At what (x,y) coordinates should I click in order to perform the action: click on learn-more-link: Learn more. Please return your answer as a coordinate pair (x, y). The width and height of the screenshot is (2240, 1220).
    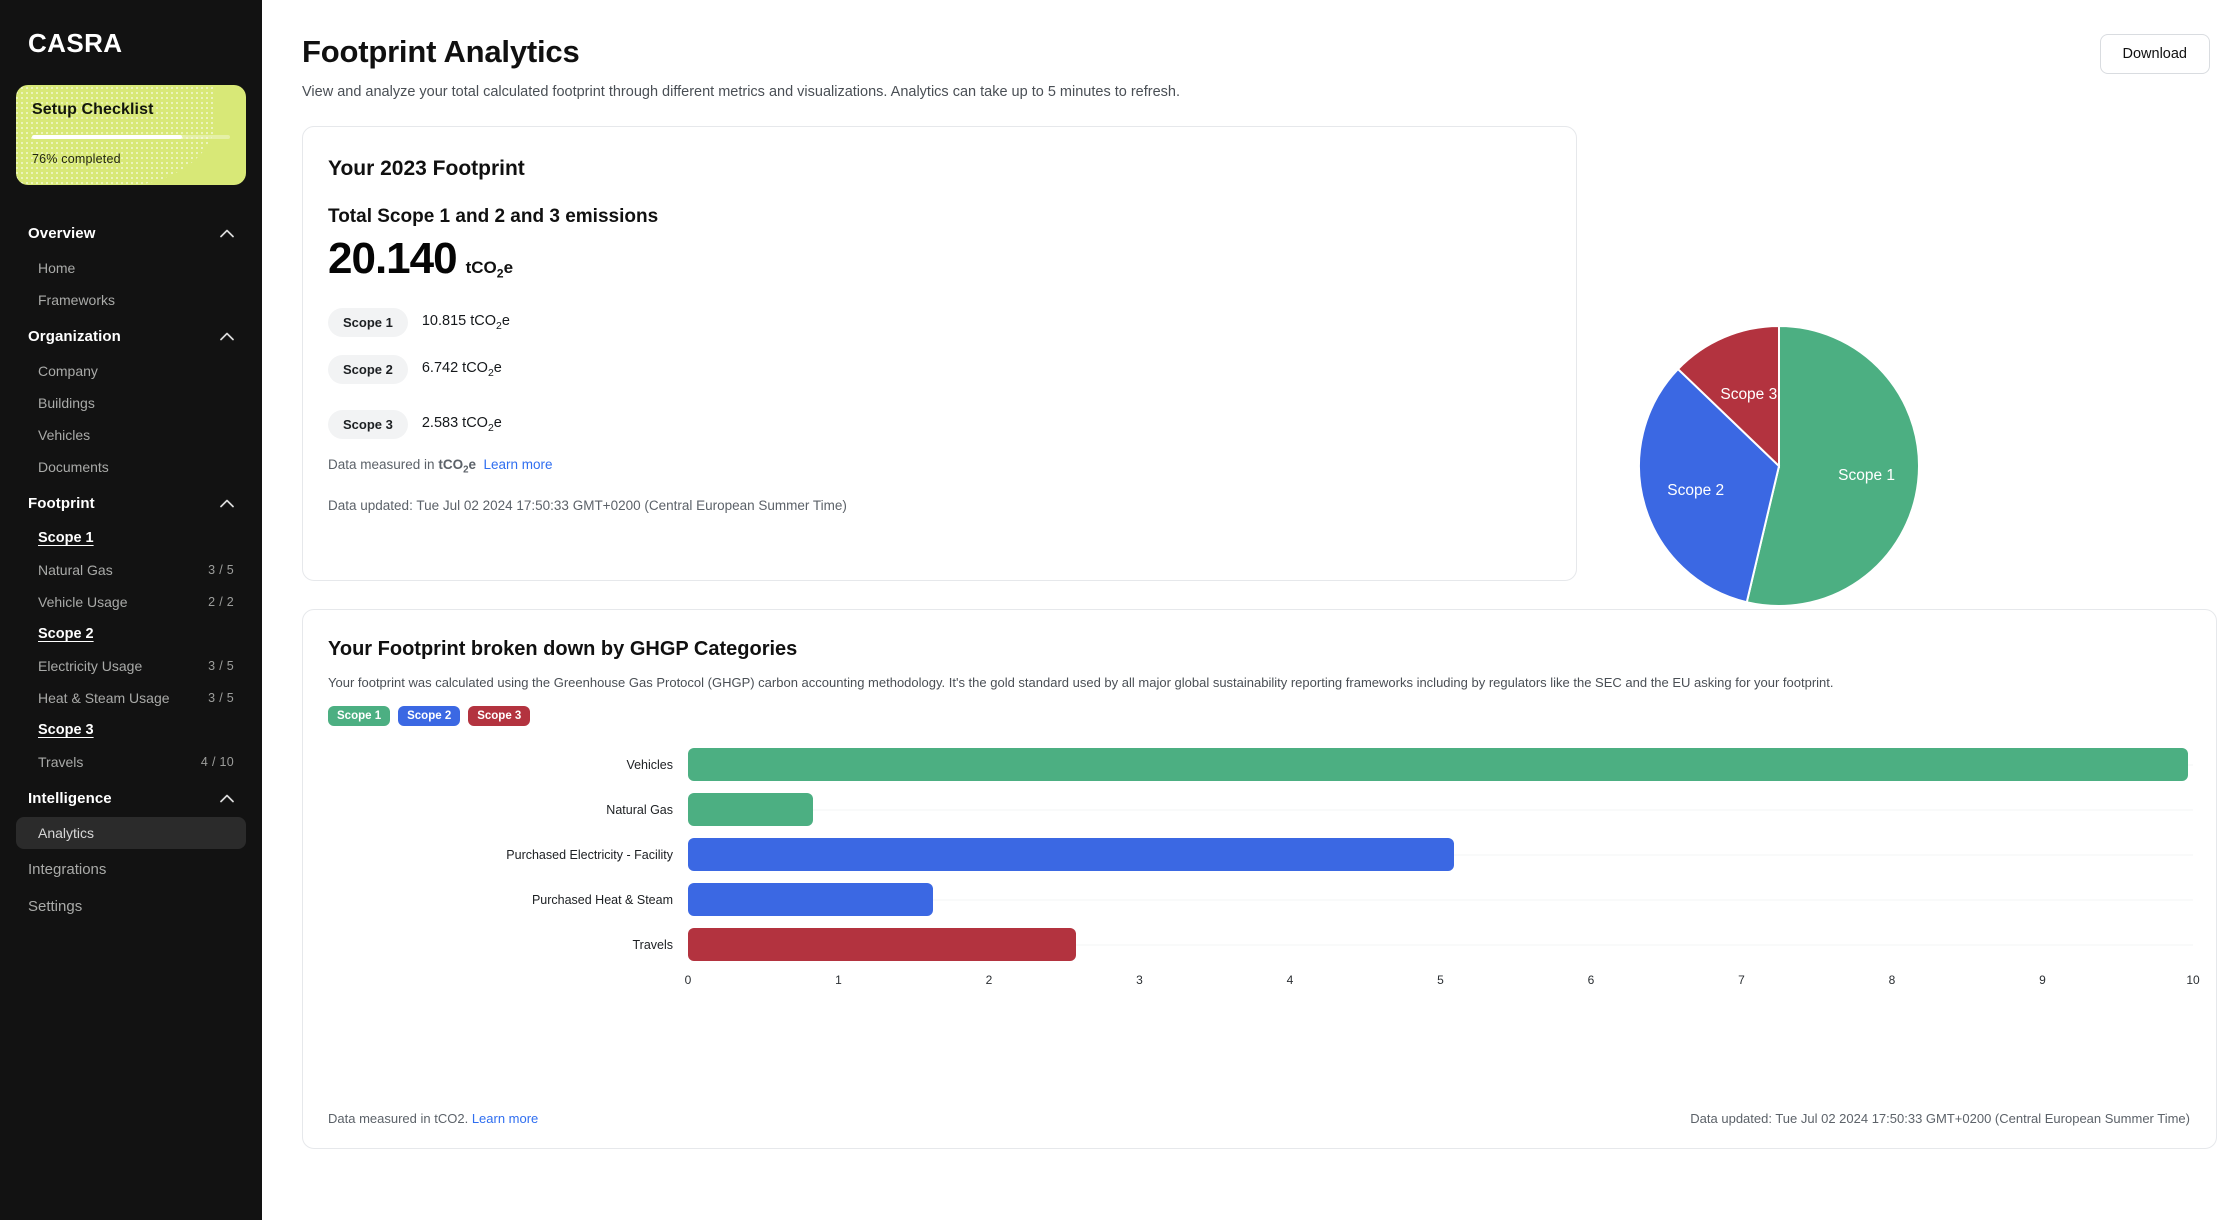
    Looking at the image, I should click on (518, 464).